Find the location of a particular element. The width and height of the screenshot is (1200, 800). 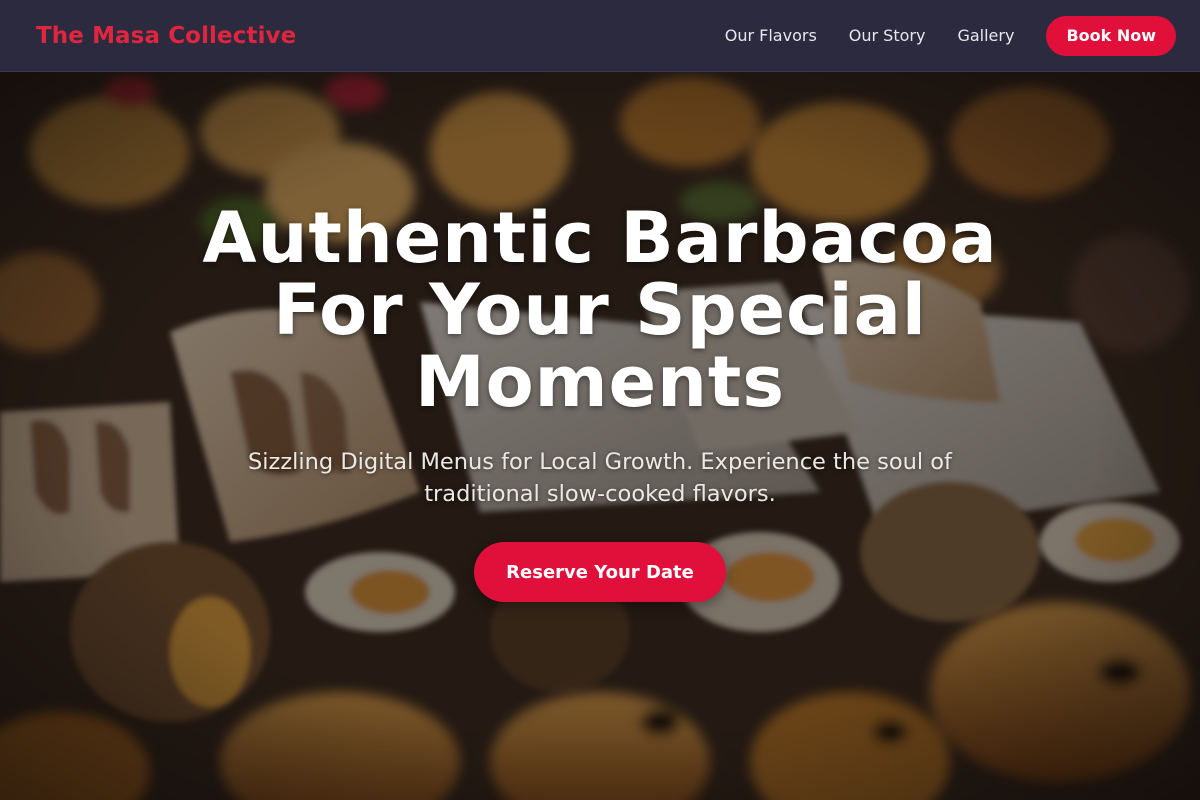

reserve-date-button: Reserve Your Date is located at coordinates (600, 572).